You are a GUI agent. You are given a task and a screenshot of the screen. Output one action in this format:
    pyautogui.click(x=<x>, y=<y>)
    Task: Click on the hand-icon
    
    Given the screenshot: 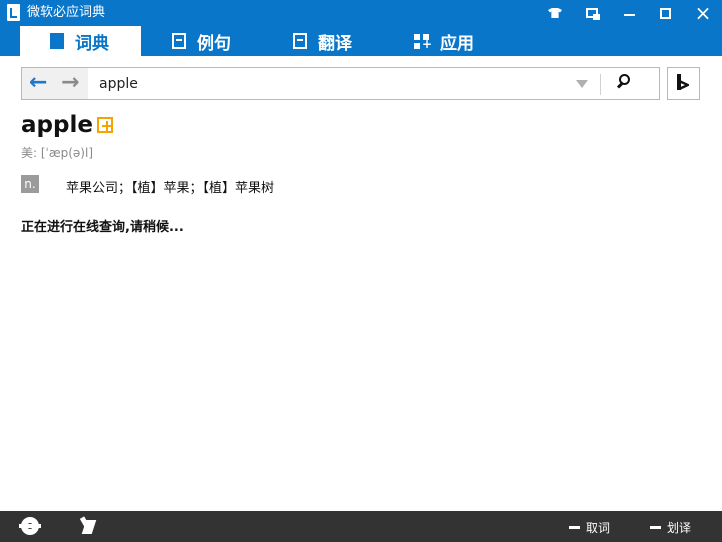 What is the action you would take?
    pyautogui.click(x=90, y=526)
    